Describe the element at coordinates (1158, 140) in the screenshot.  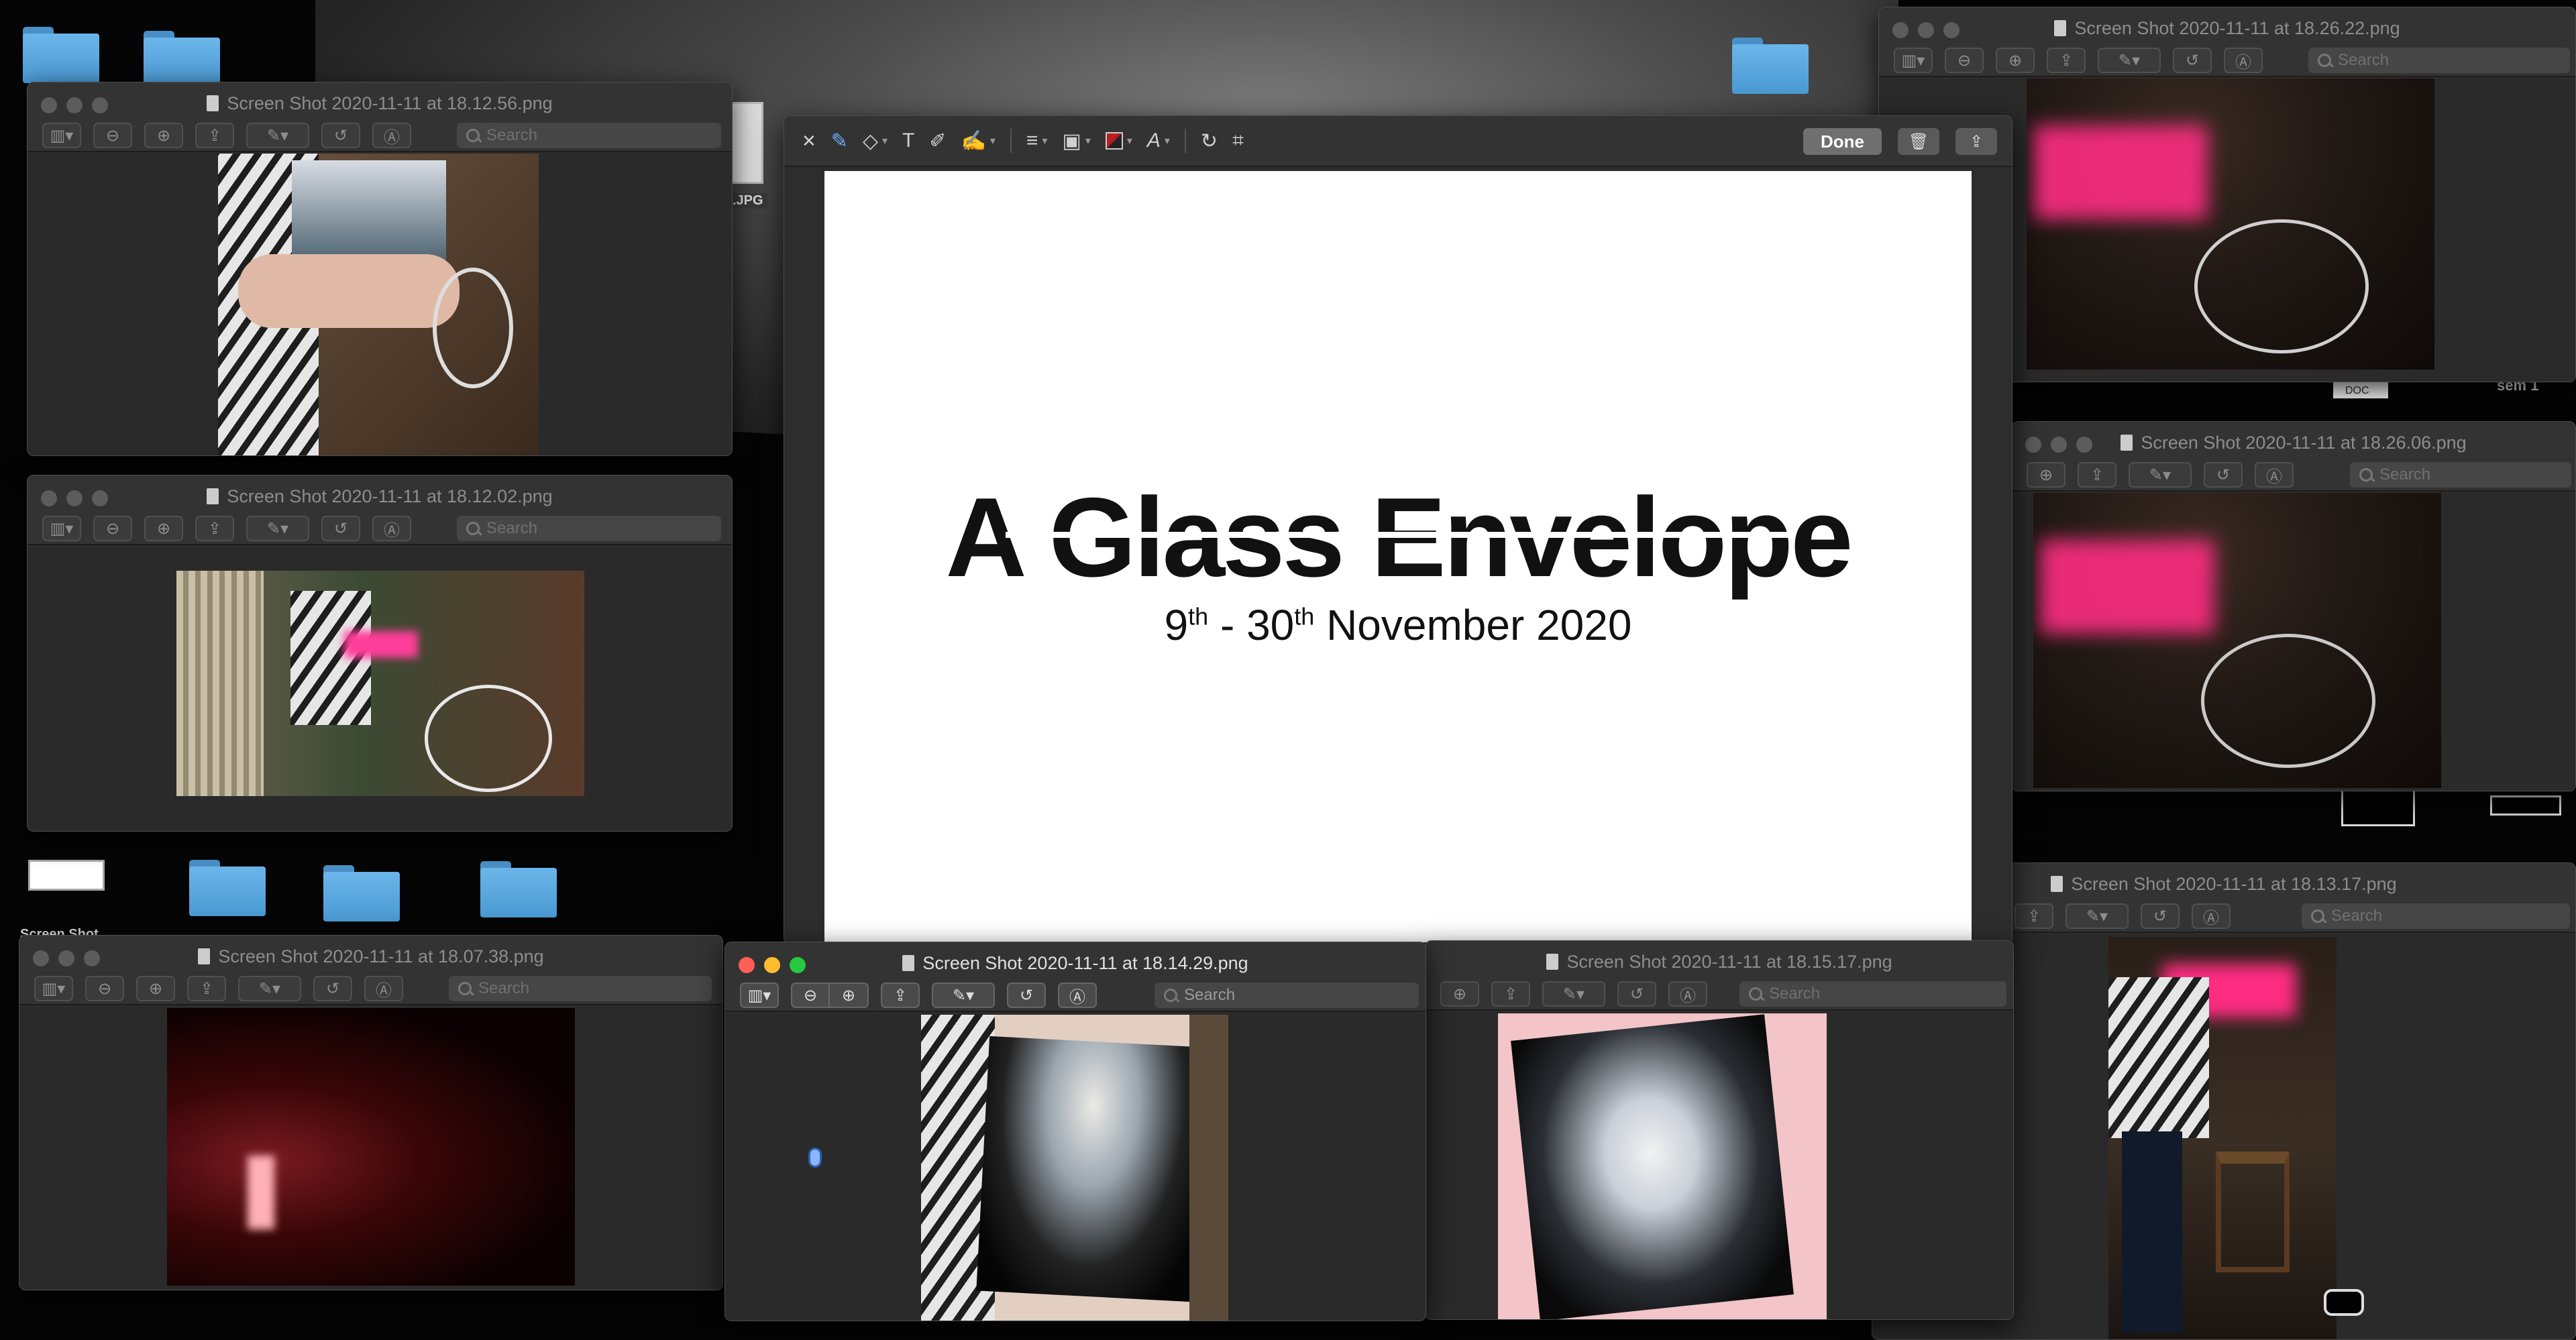
I see `text-style-icon: A ▾` at that location.